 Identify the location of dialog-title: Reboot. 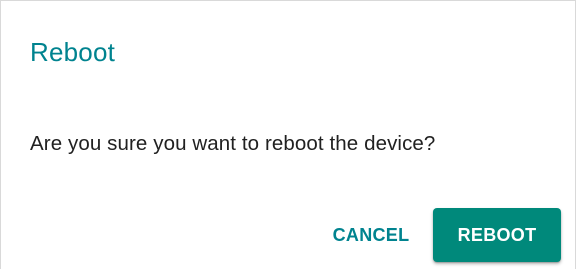
(73, 52).